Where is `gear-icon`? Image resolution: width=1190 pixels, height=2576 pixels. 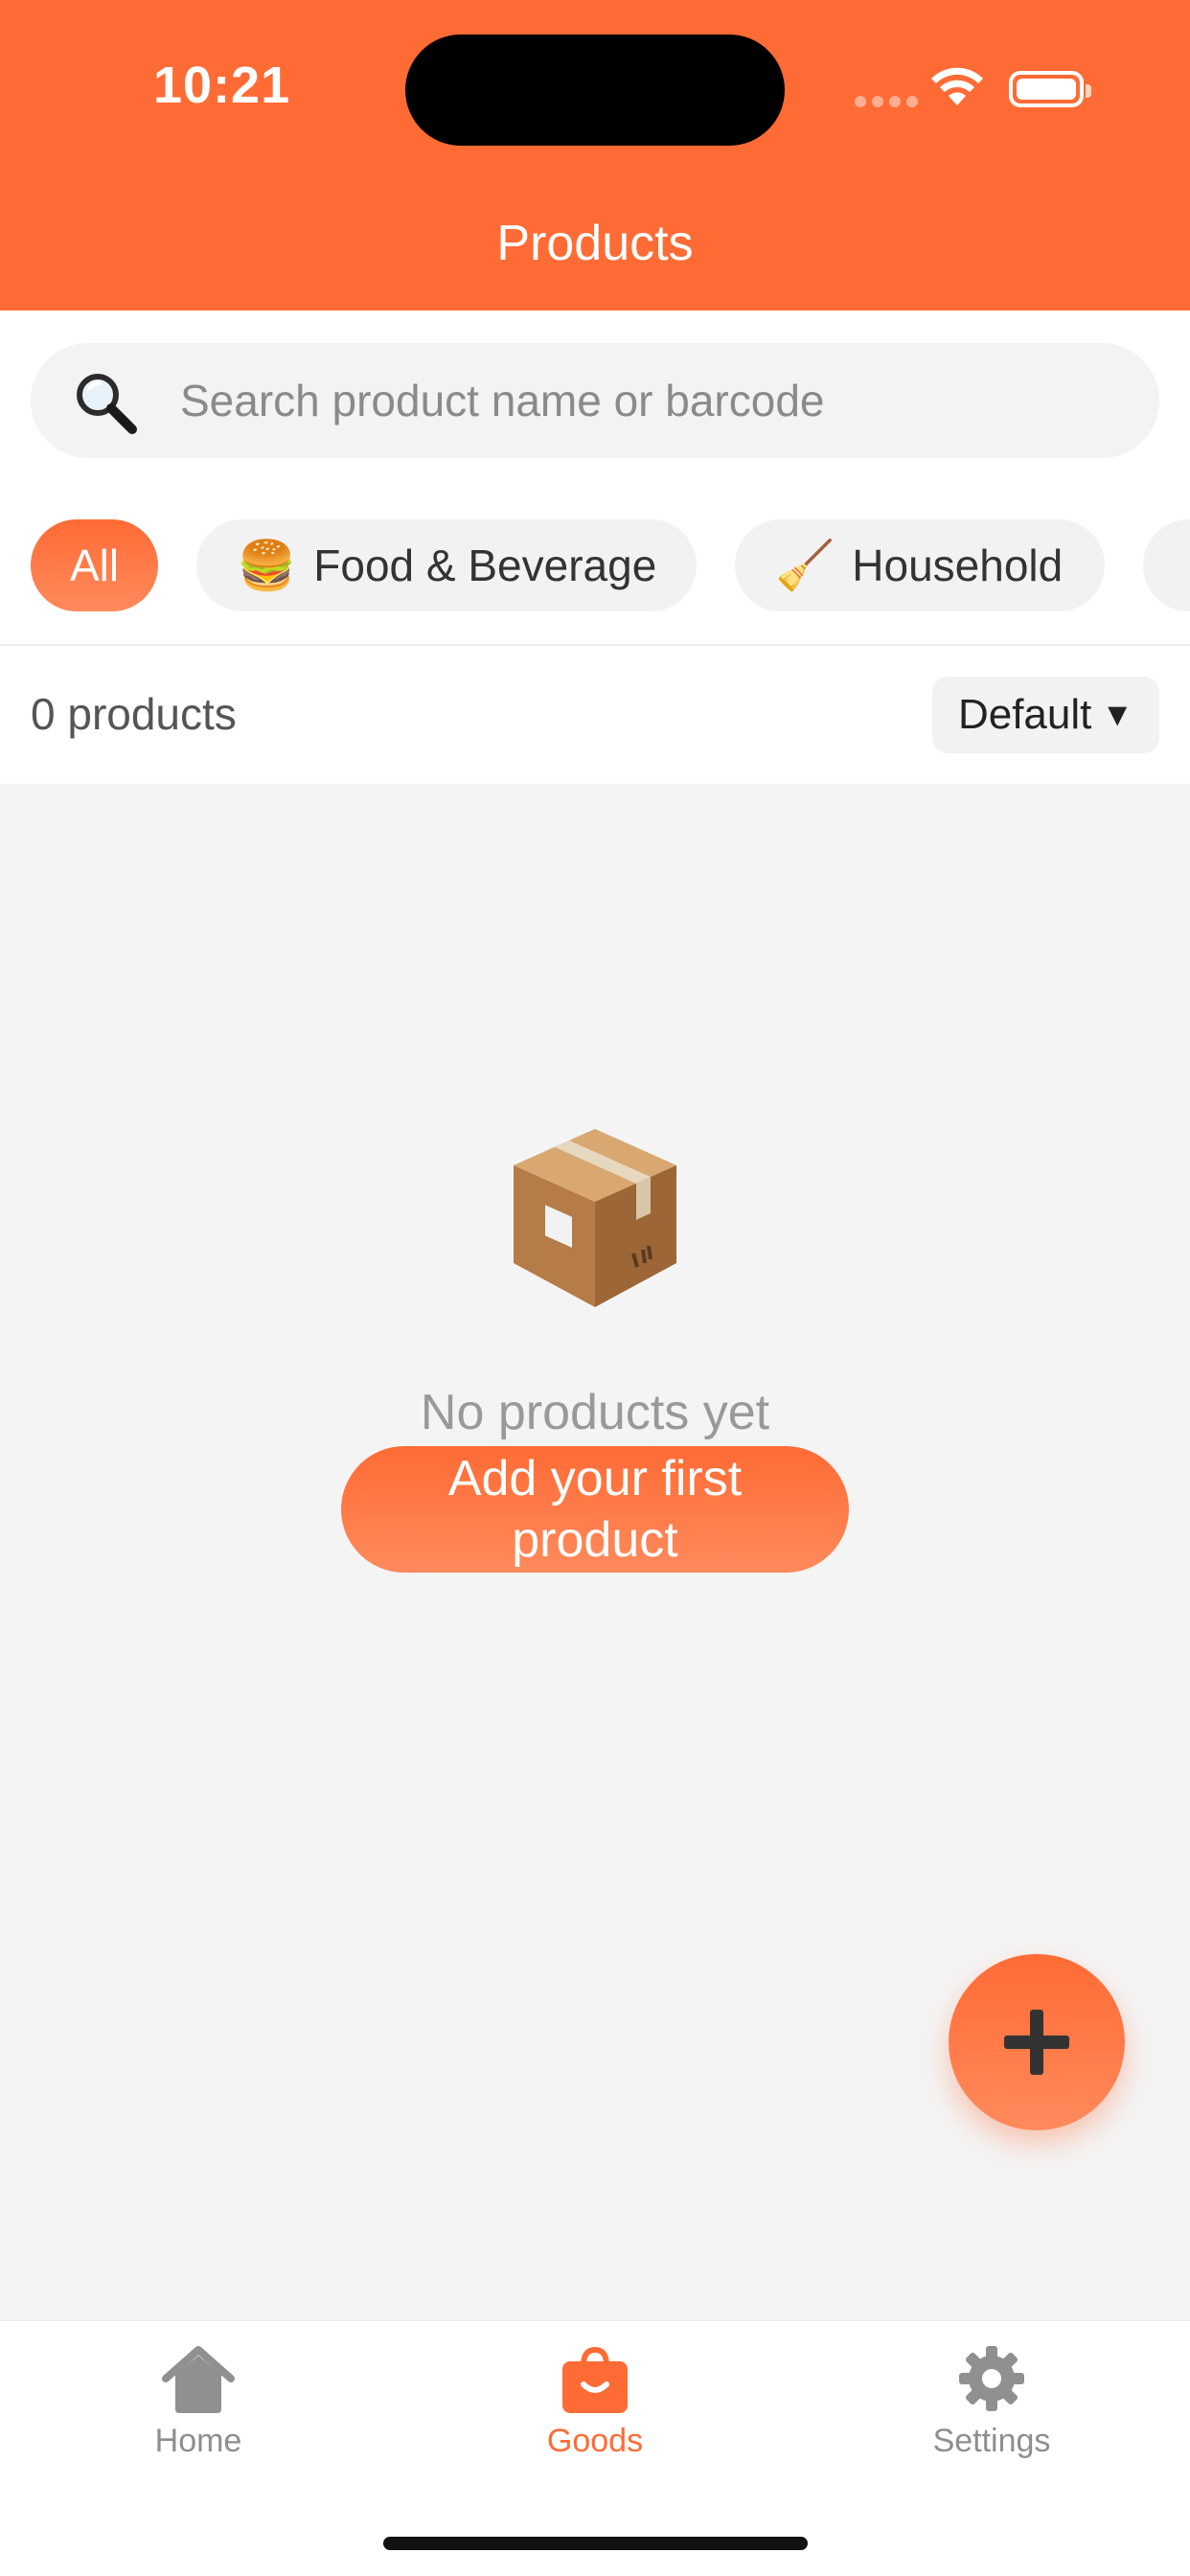
gear-icon is located at coordinates (991, 2378).